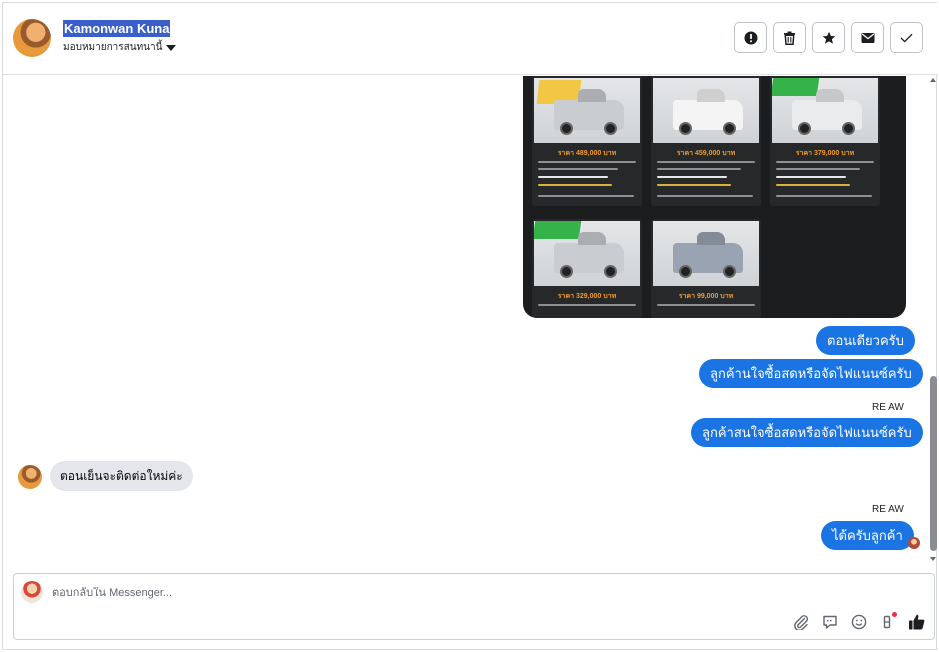  Describe the element at coordinates (706, 296) in the screenshot. I see `listing-price: ราคา 99,000 บาท` at that location.